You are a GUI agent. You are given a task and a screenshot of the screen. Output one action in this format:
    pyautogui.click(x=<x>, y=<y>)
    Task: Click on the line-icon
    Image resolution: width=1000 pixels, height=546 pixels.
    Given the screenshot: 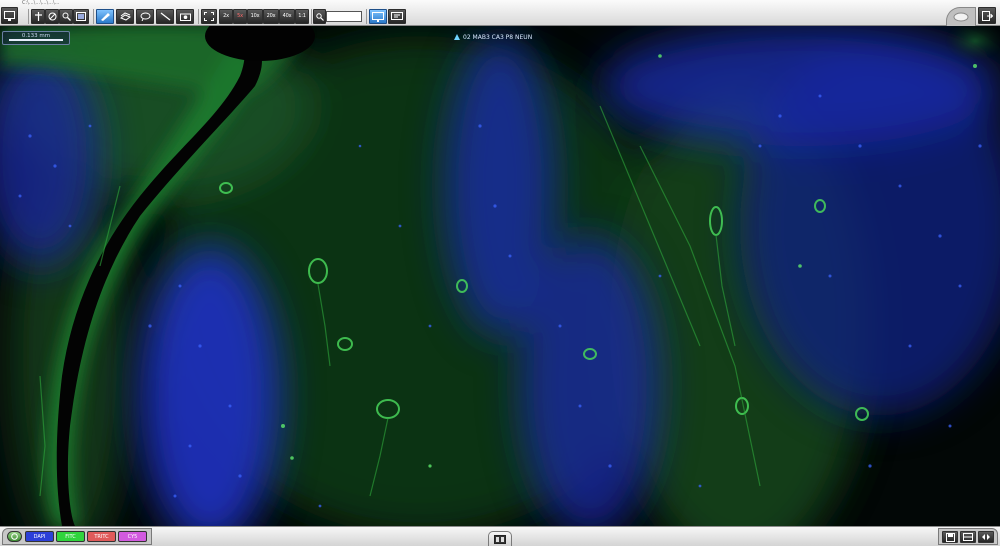 What is the action you would take?
    pyautogui.click(x=165, y=16)
    